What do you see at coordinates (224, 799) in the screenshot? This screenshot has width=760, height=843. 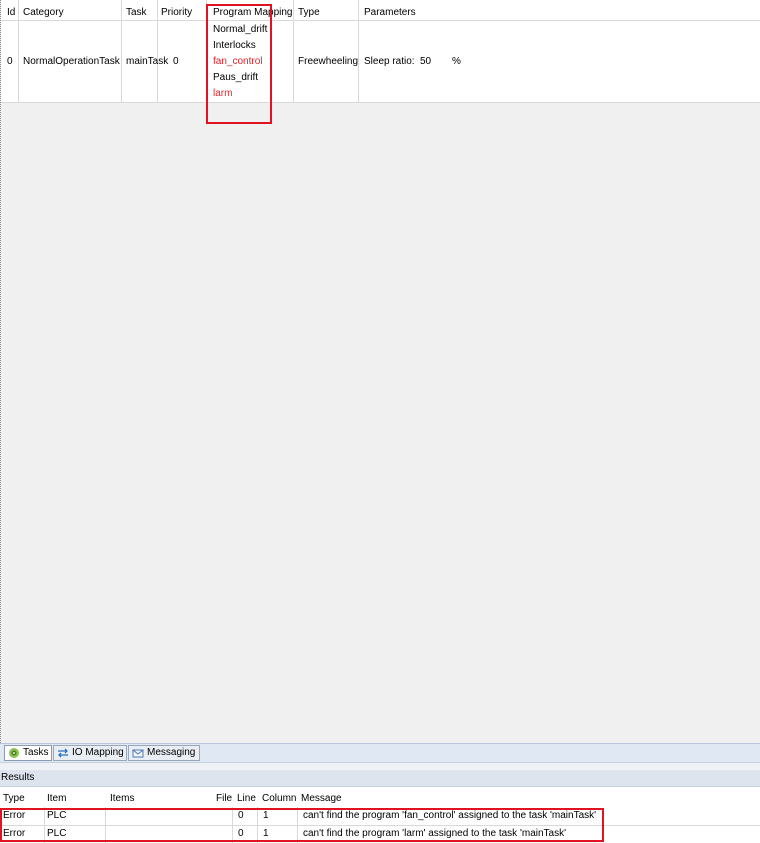 I see `results-column-file: File` at bounding box center [224, 799].